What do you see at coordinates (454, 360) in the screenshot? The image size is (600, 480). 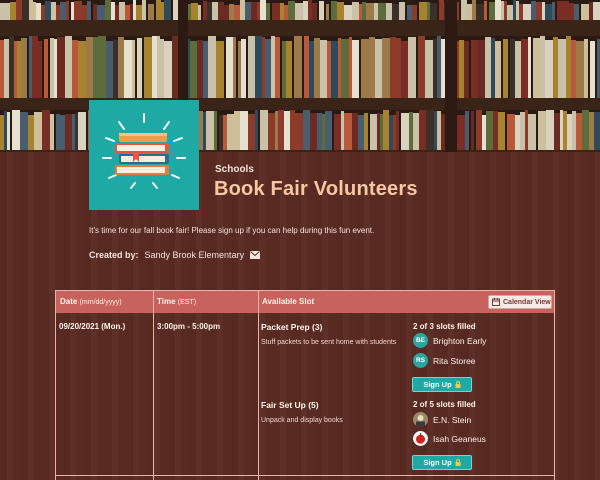 I see `volunteer-name: Rita Storee` at bounding box center [454, 360].